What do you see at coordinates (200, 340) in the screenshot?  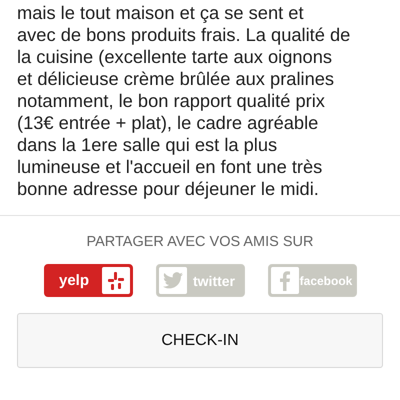 I see `check-in-button: CHECK-IN` at bounding box center [200, 340].